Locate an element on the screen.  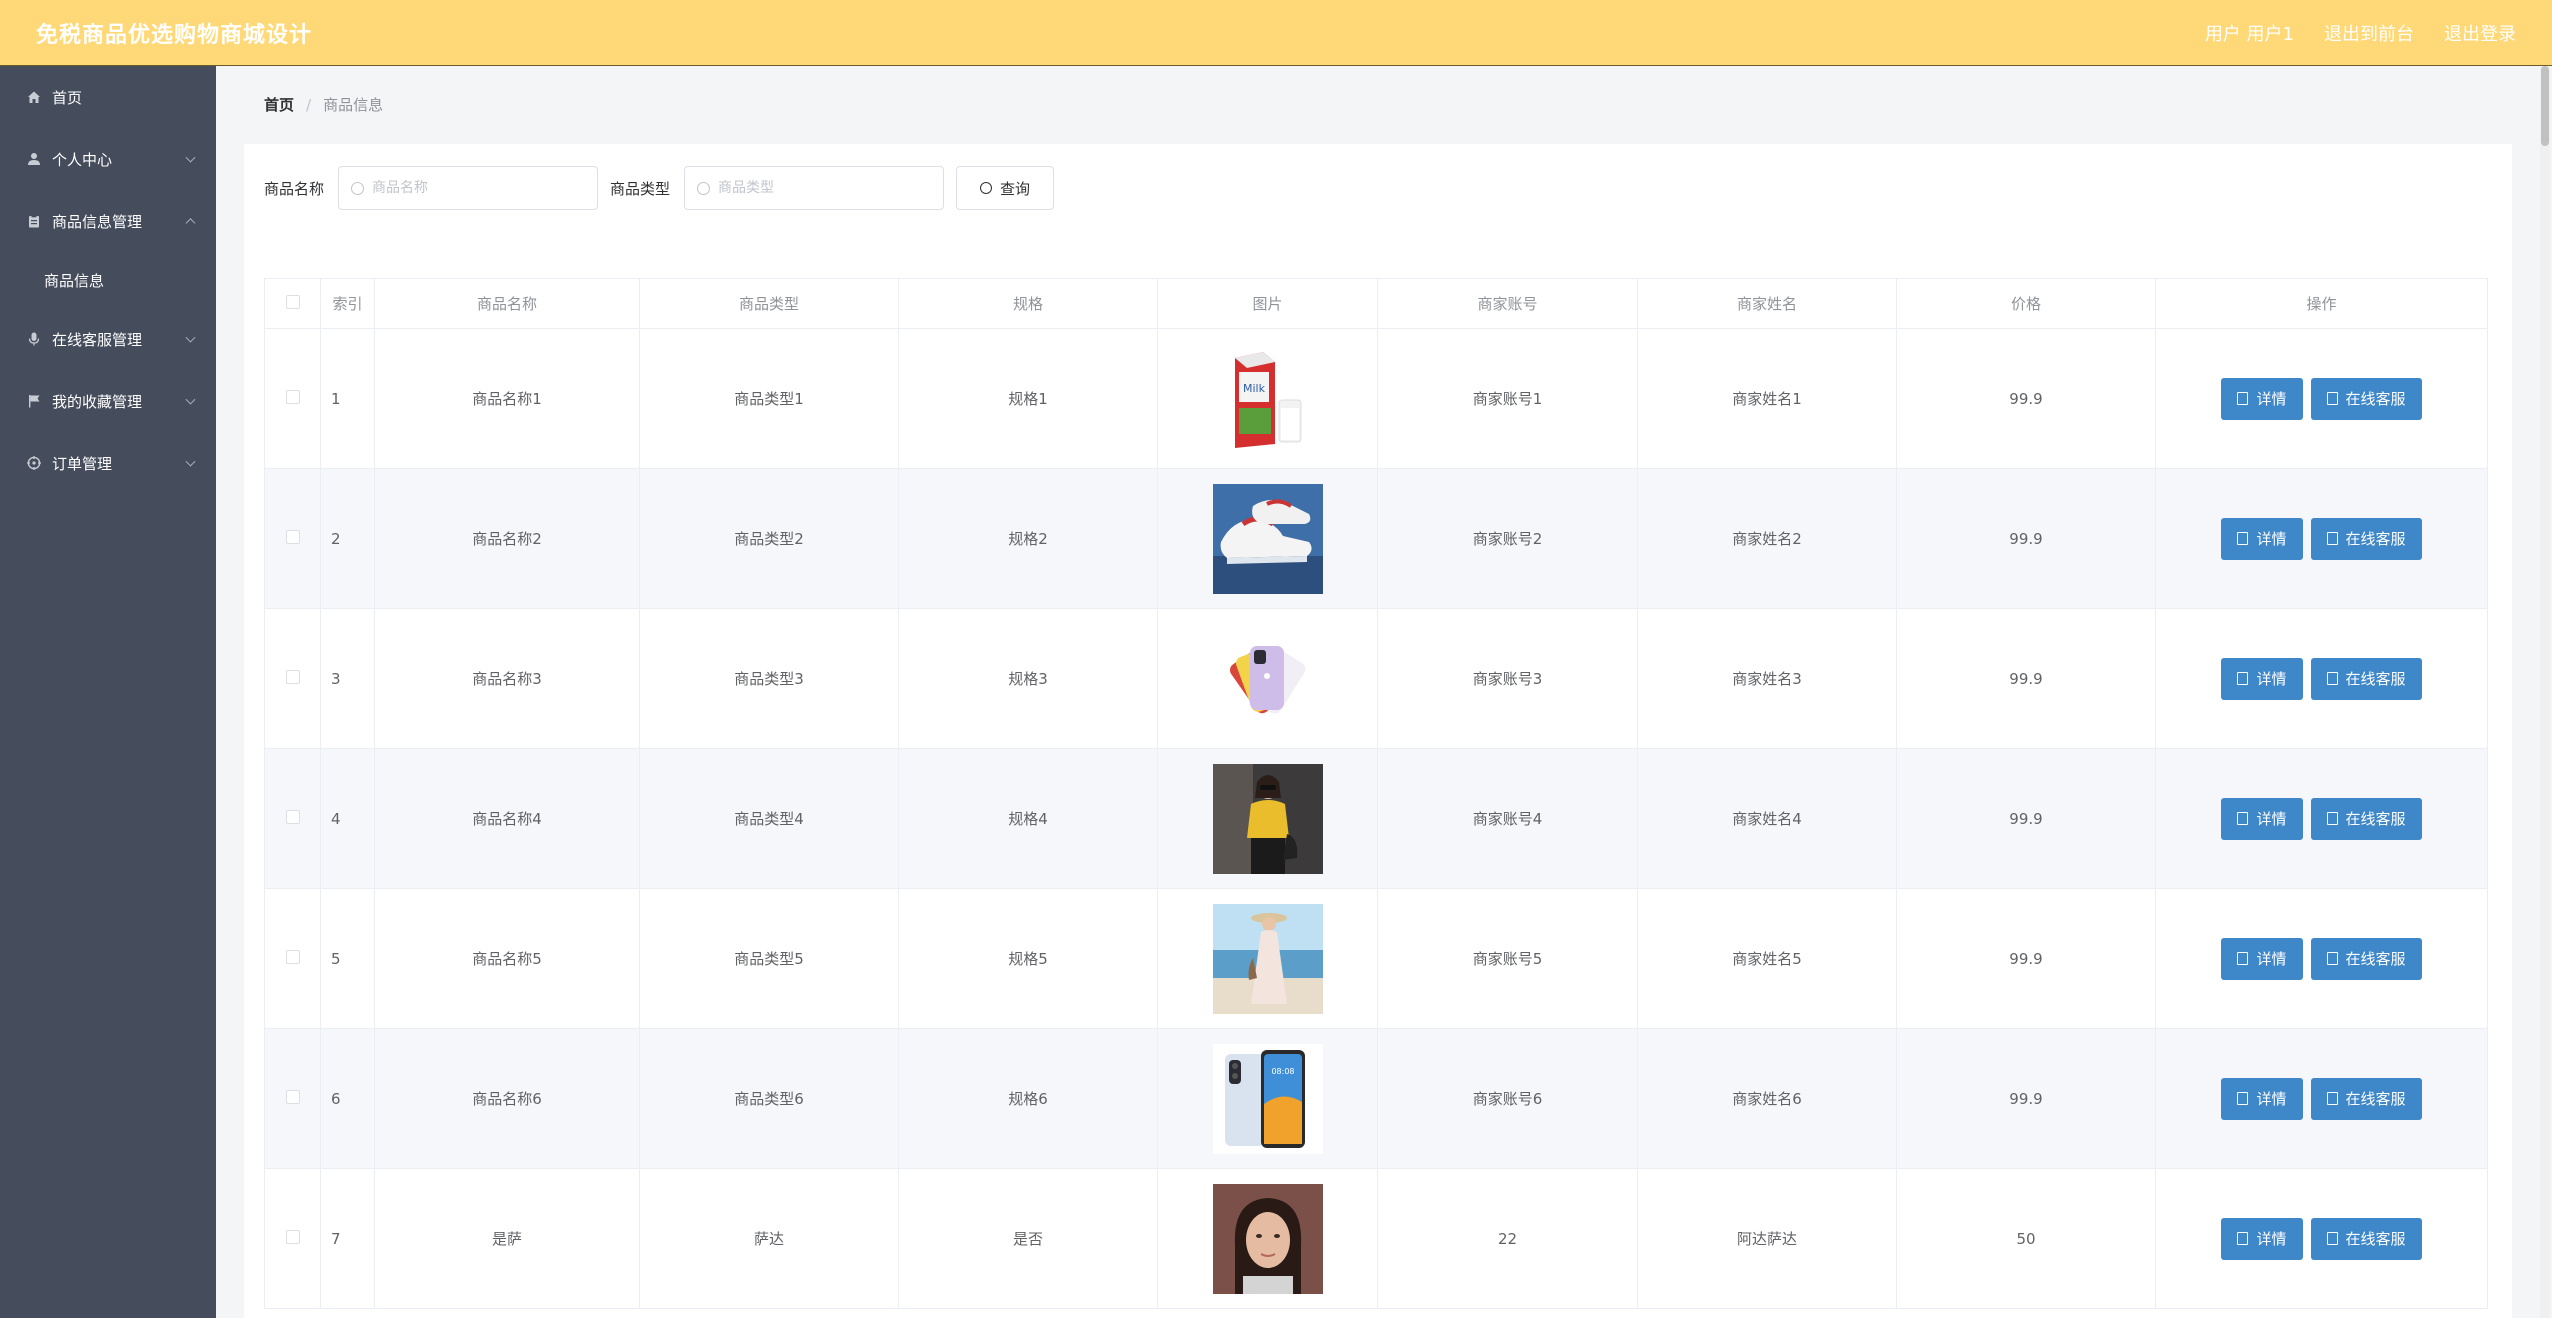
merchant-name-cell: 阿达萨达 is located at coordinates (1767, 1238).